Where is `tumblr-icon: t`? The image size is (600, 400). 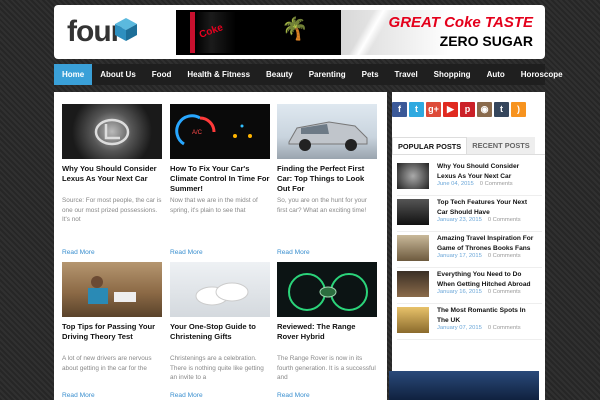
tumblr-icon: t is located at coordinates (501, 109).